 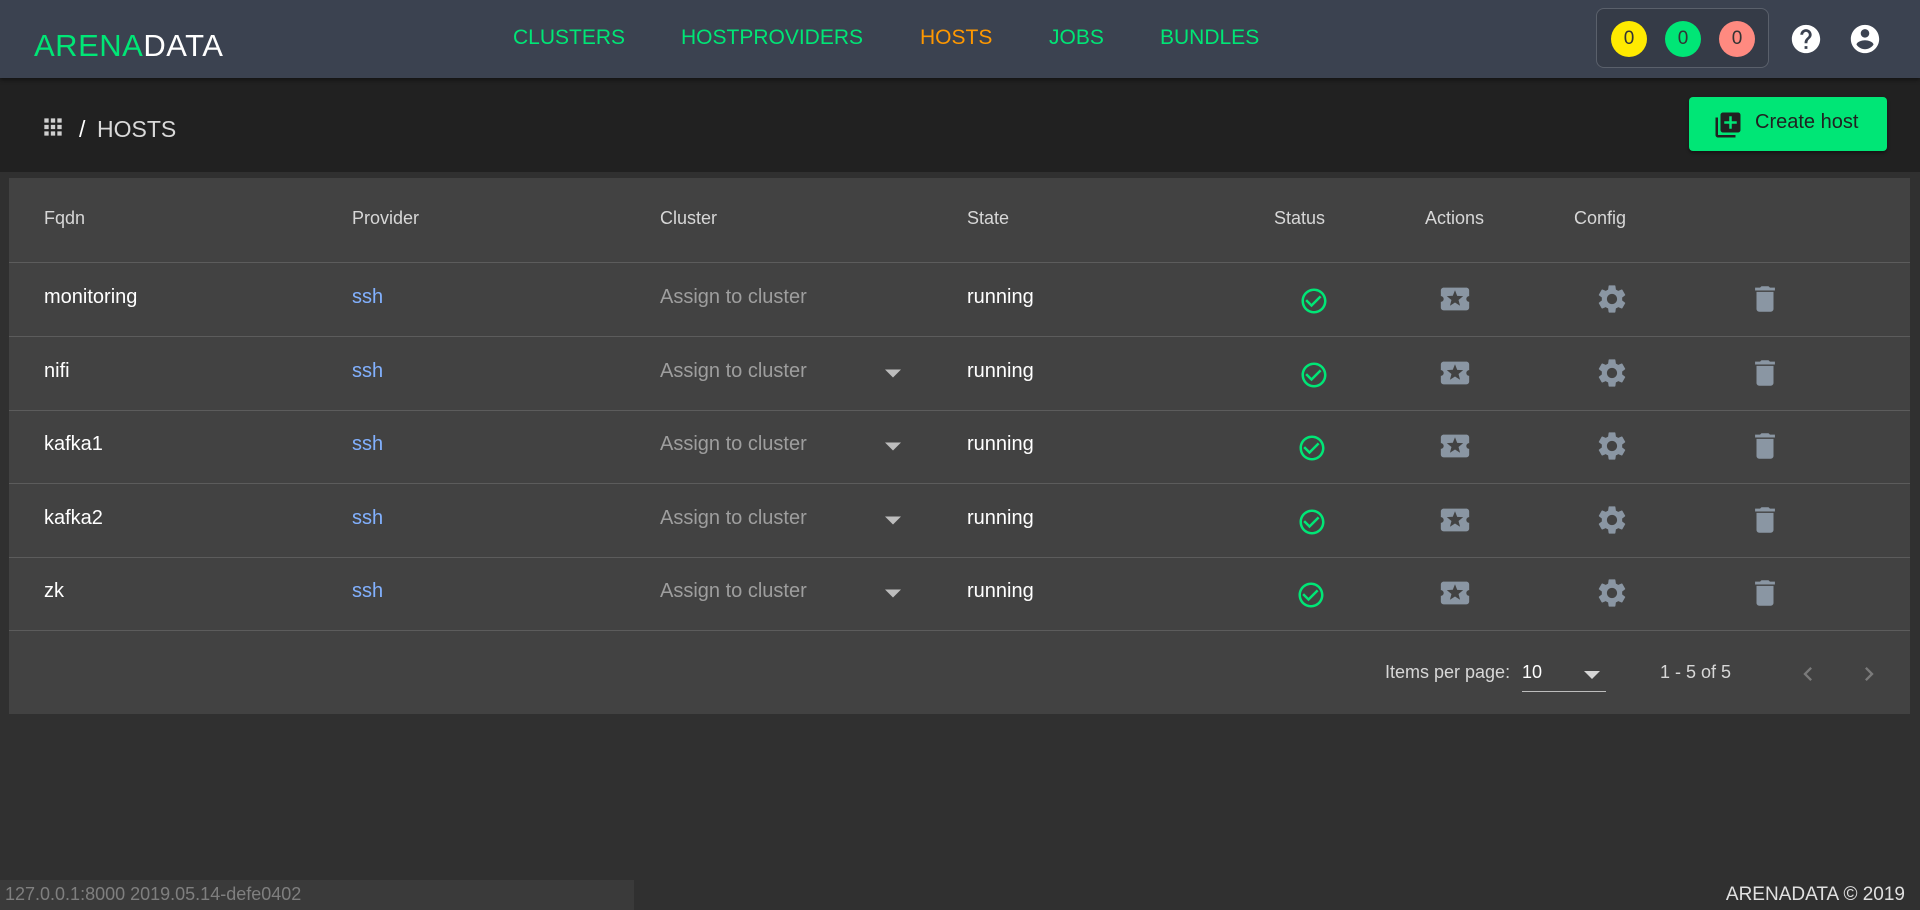 What do you see at coordinates (959, 520) in the screenshot?
I see `table-row: kafka2 ssh Assign to cluster running` at bounding box center [959, 520].